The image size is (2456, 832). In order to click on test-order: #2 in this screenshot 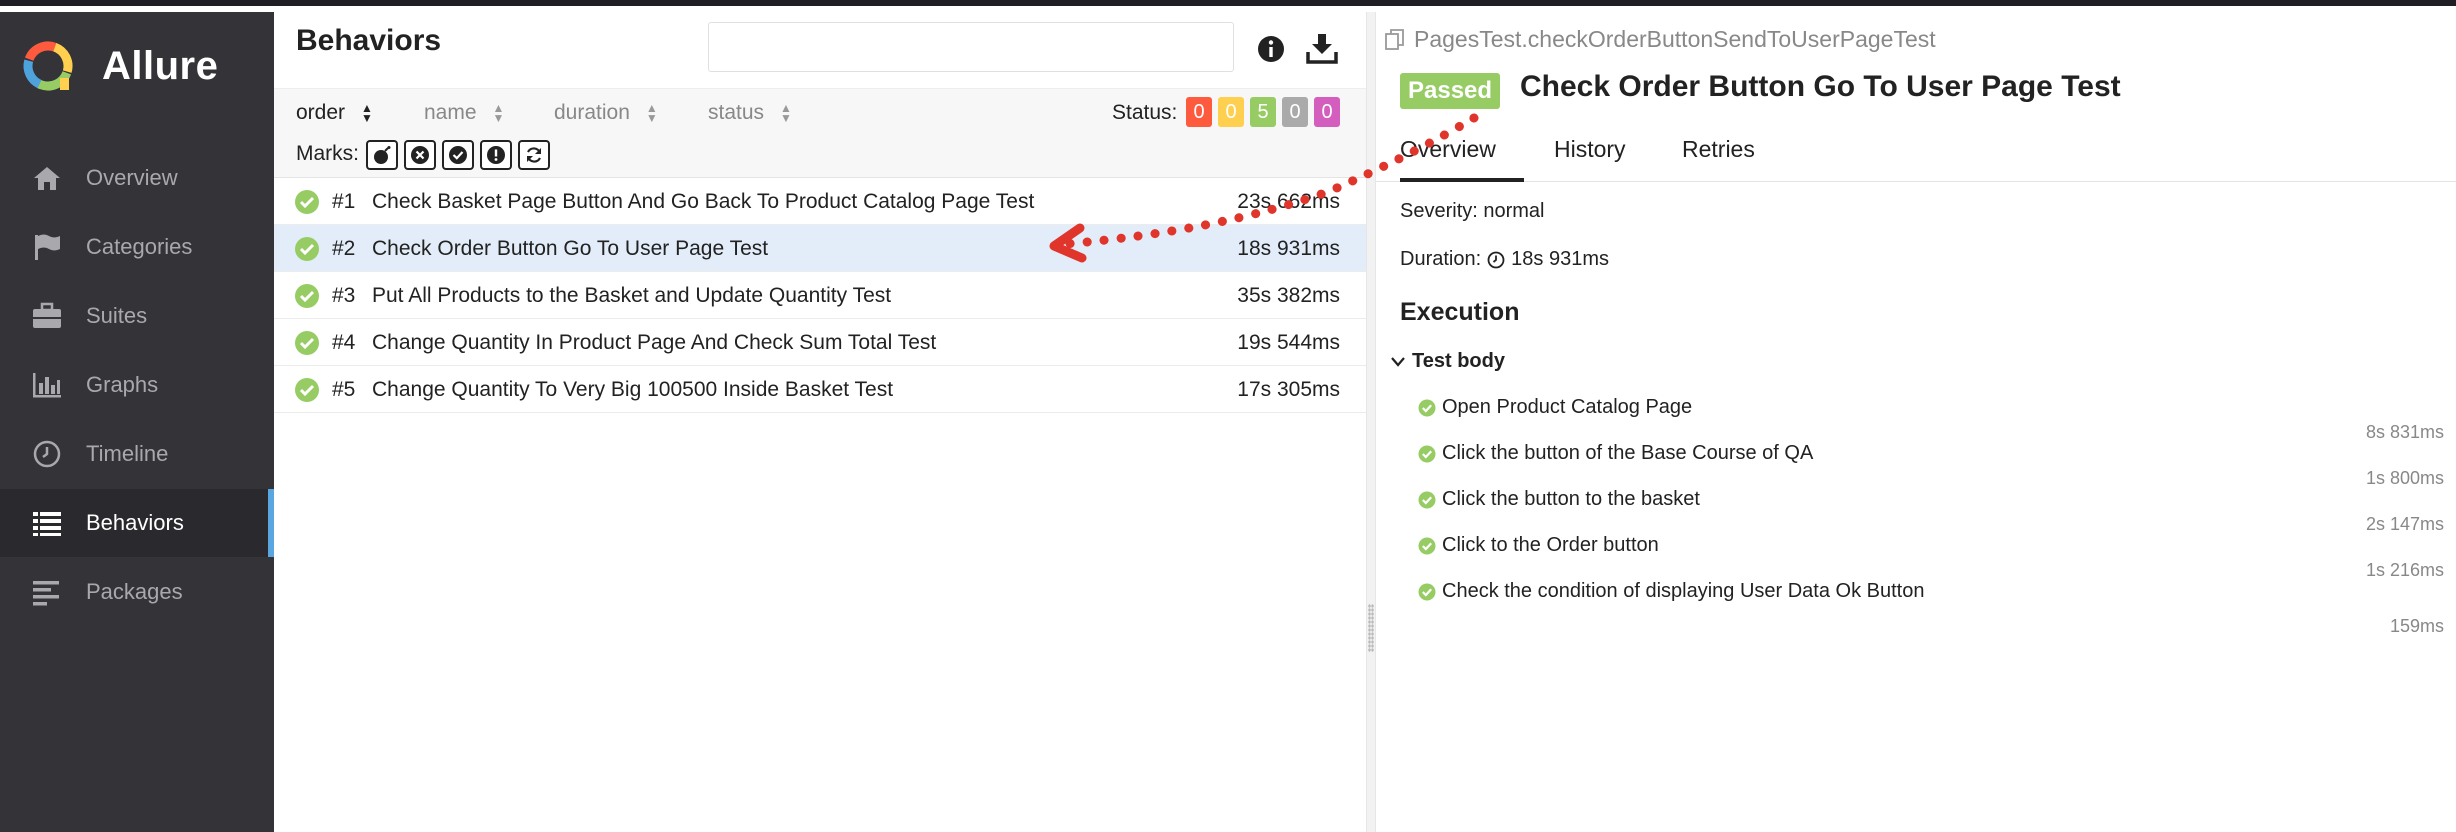, I will do `click(344, 248)`.